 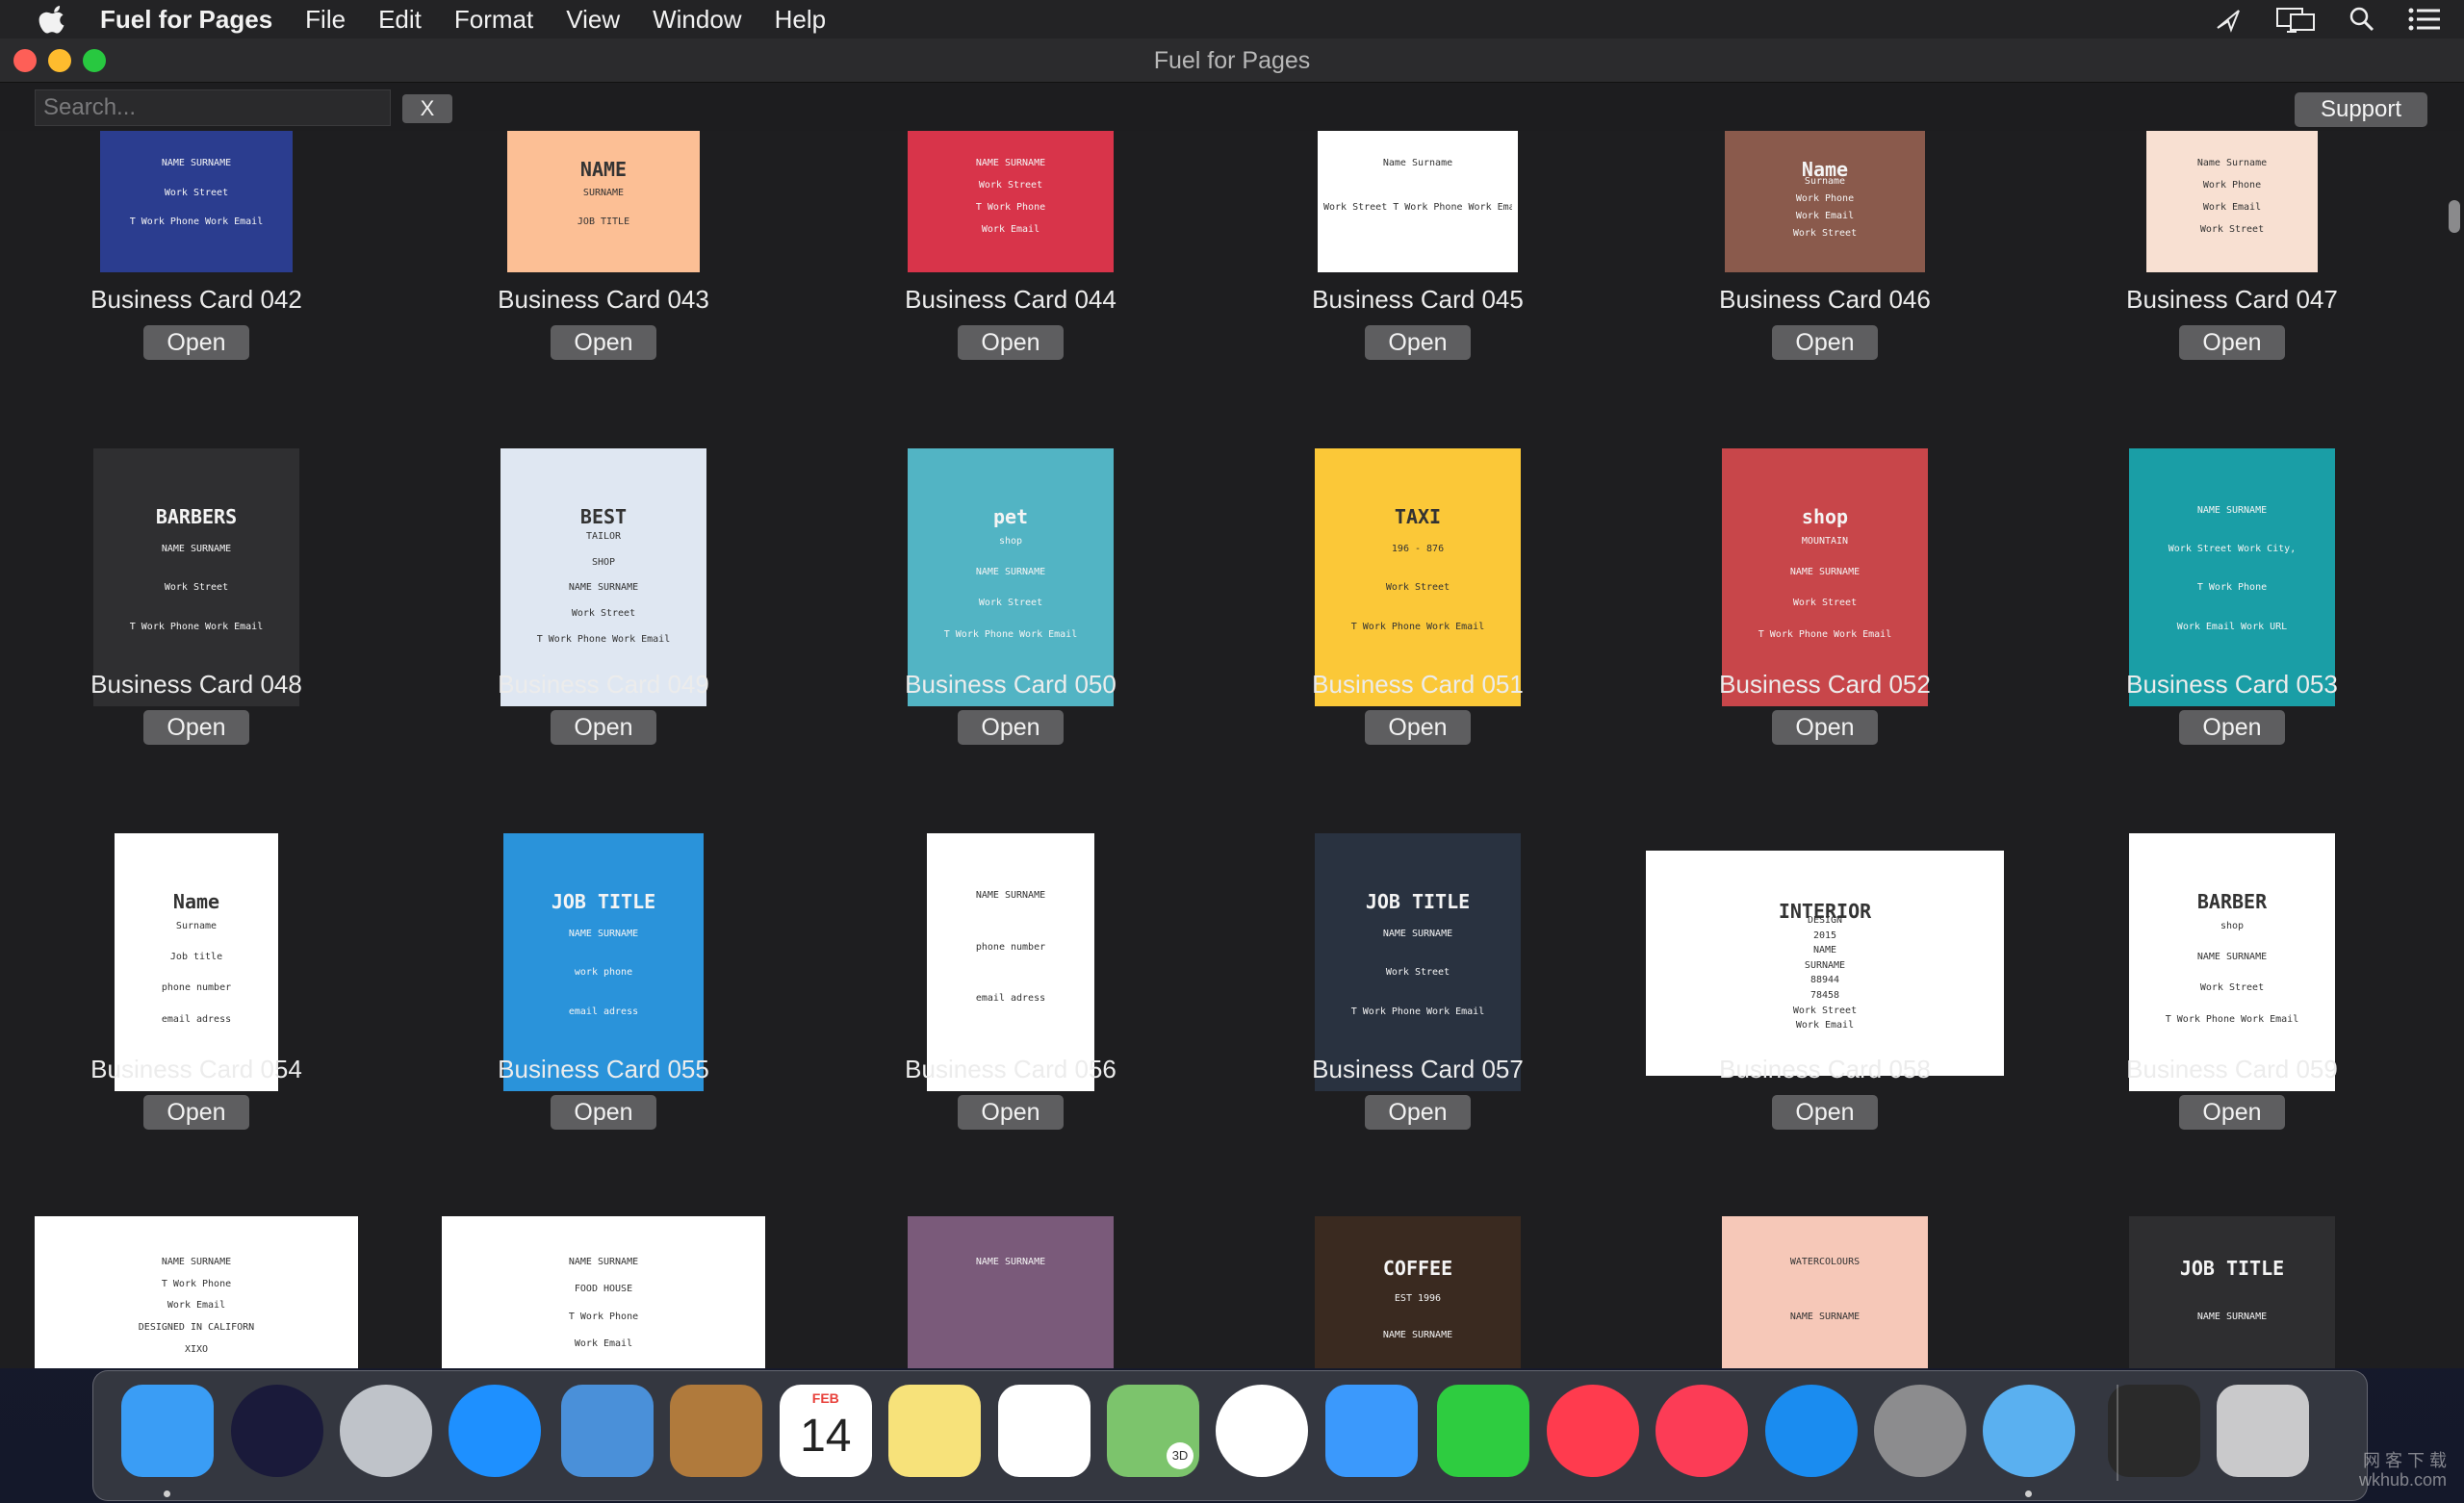 What do you see at coordinates (2232, 185) in the screenshot?
I see `card-text: Work Phone` at bounding box center [2232, 185].